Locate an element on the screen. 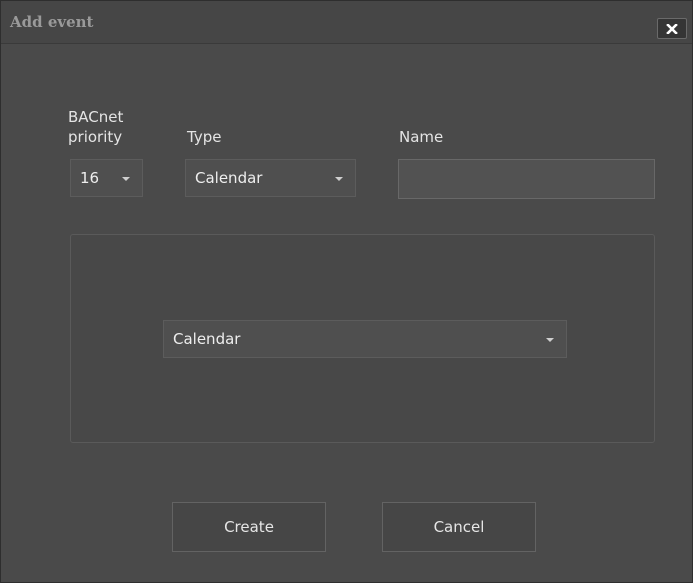 This screenshot has height=585, width=700. bacnet-priority-label-line2: priority is located at coordinates (95, 137).